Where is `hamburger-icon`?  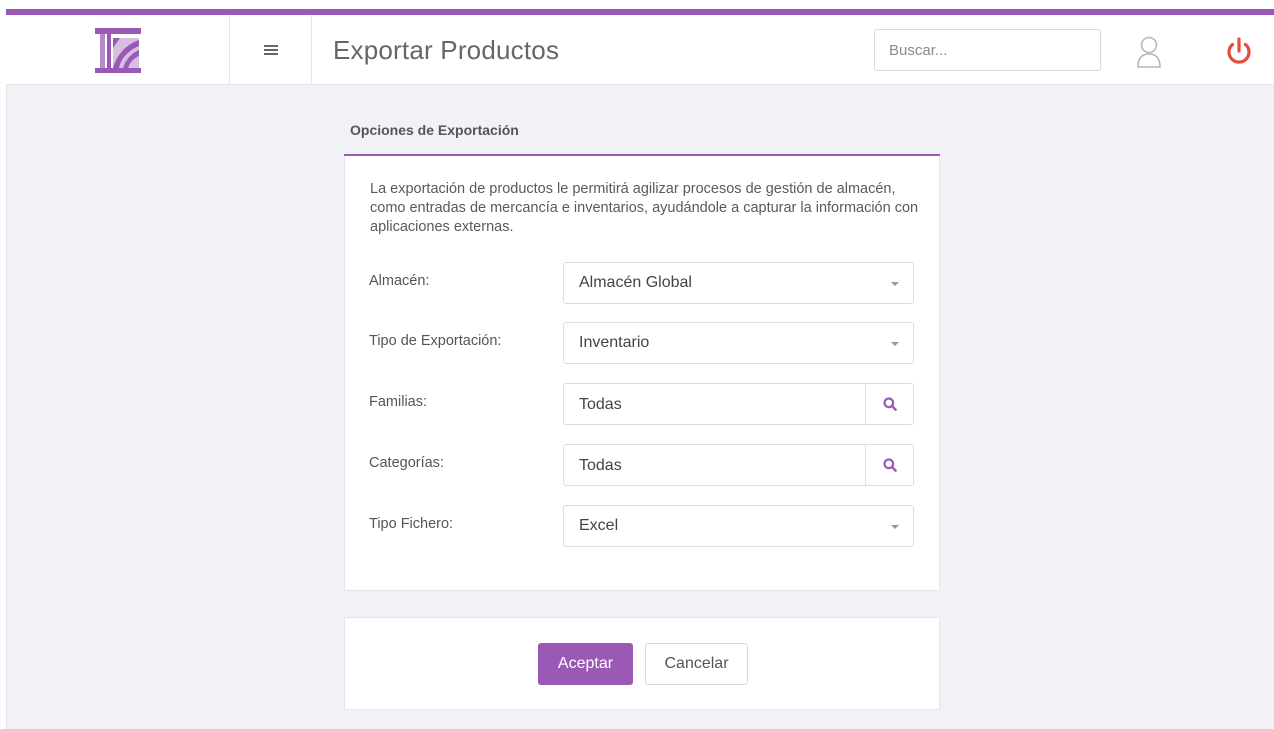 hamburger-icon is located at coordinates (270, 50).